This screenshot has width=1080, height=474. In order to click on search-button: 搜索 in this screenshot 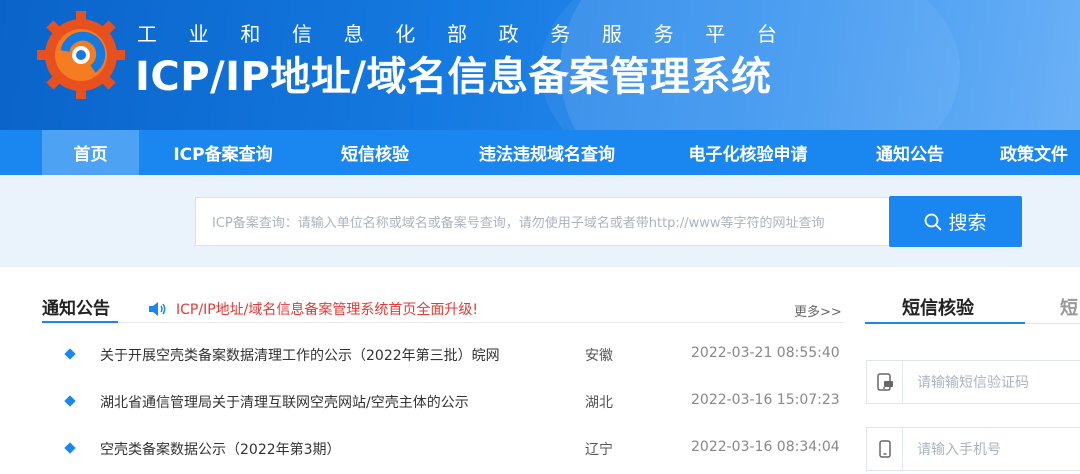, I will do `click(955, 221)`.